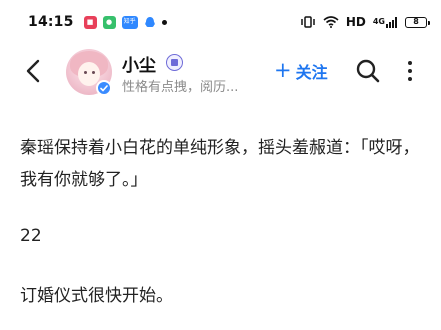 Image resolution: width=441 pixels, height=330 pixels. I want to click on paragraph: 秦瑶保持着小白花的单纯形象，摇头羞赧道：「哎呀，我有你就够了。」, so click(220, 164).